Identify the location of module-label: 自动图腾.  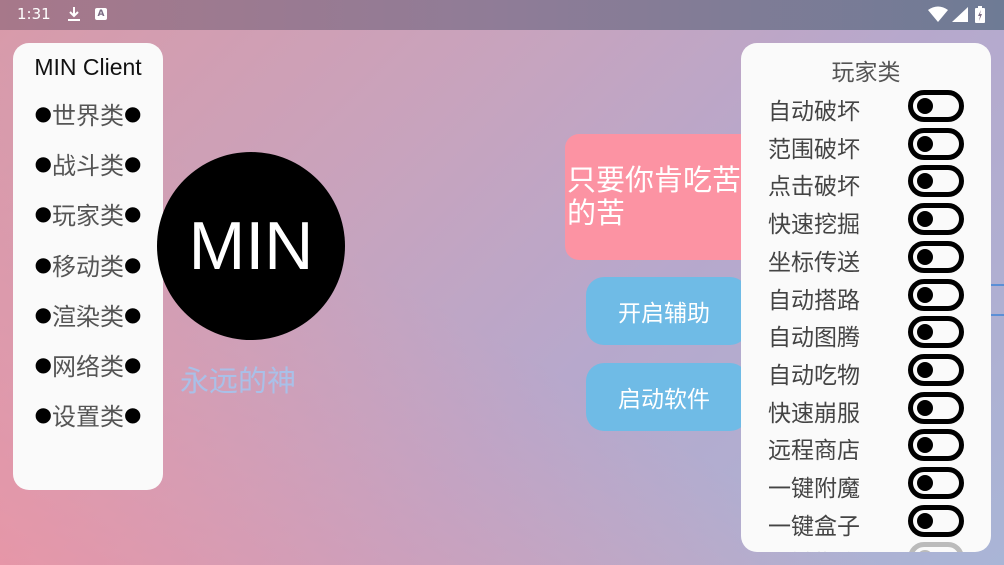
(814, 338).